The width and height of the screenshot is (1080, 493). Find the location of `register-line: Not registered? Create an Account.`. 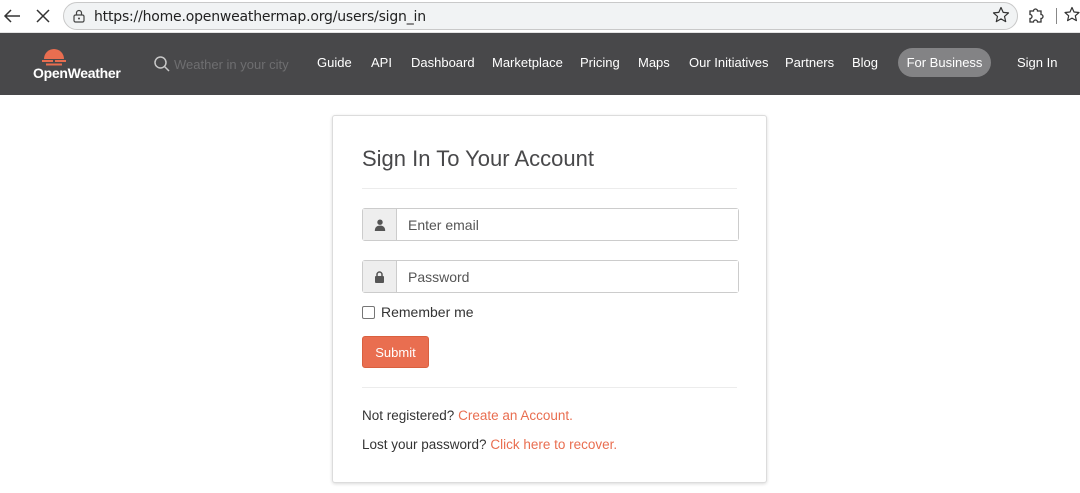

register-line: Not registered? Create an Account. is located at coordinates (467, 415).